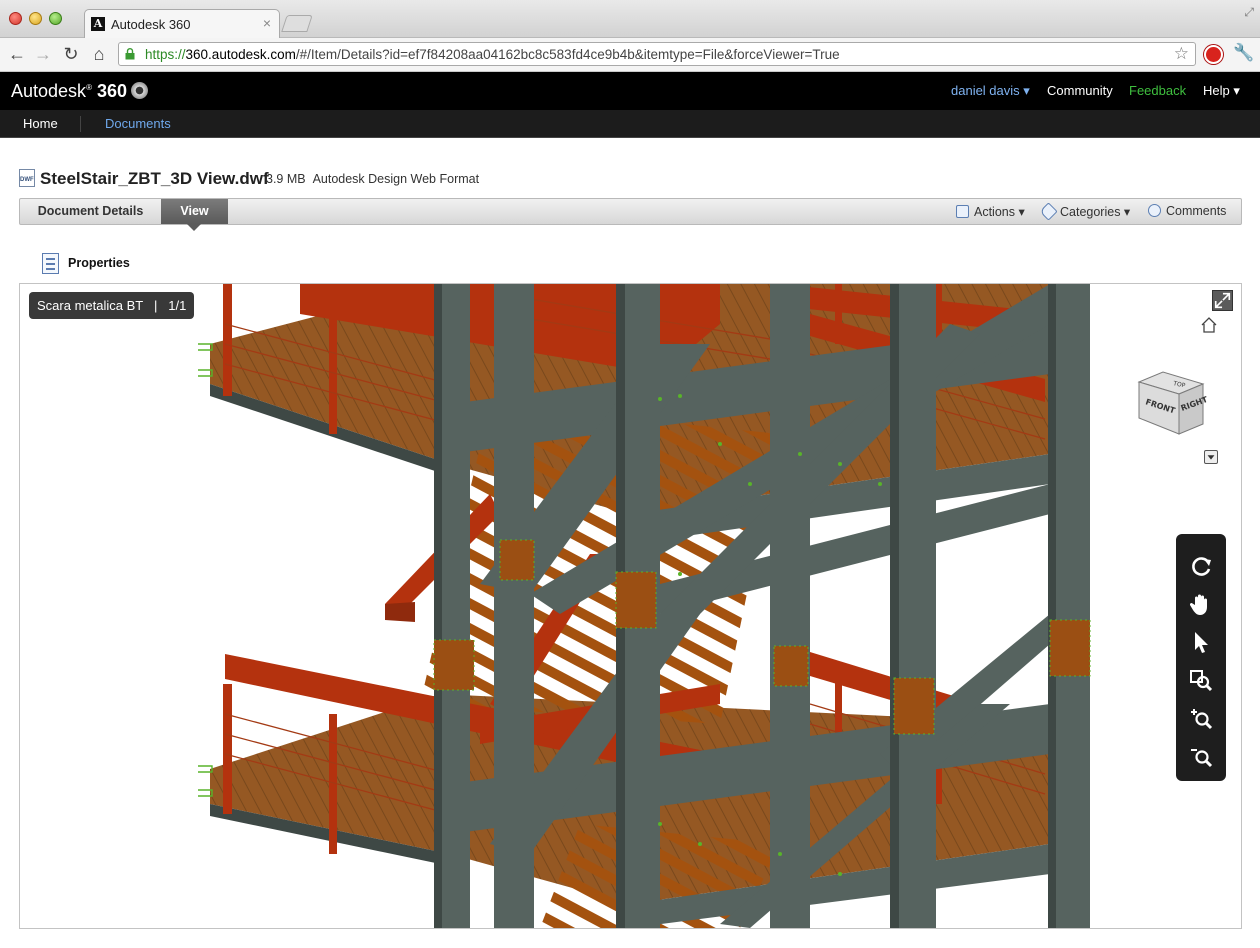  Describe the element at coordinates (1201, 680) in the screenshot. I see `zoom-window-icon` at that location.